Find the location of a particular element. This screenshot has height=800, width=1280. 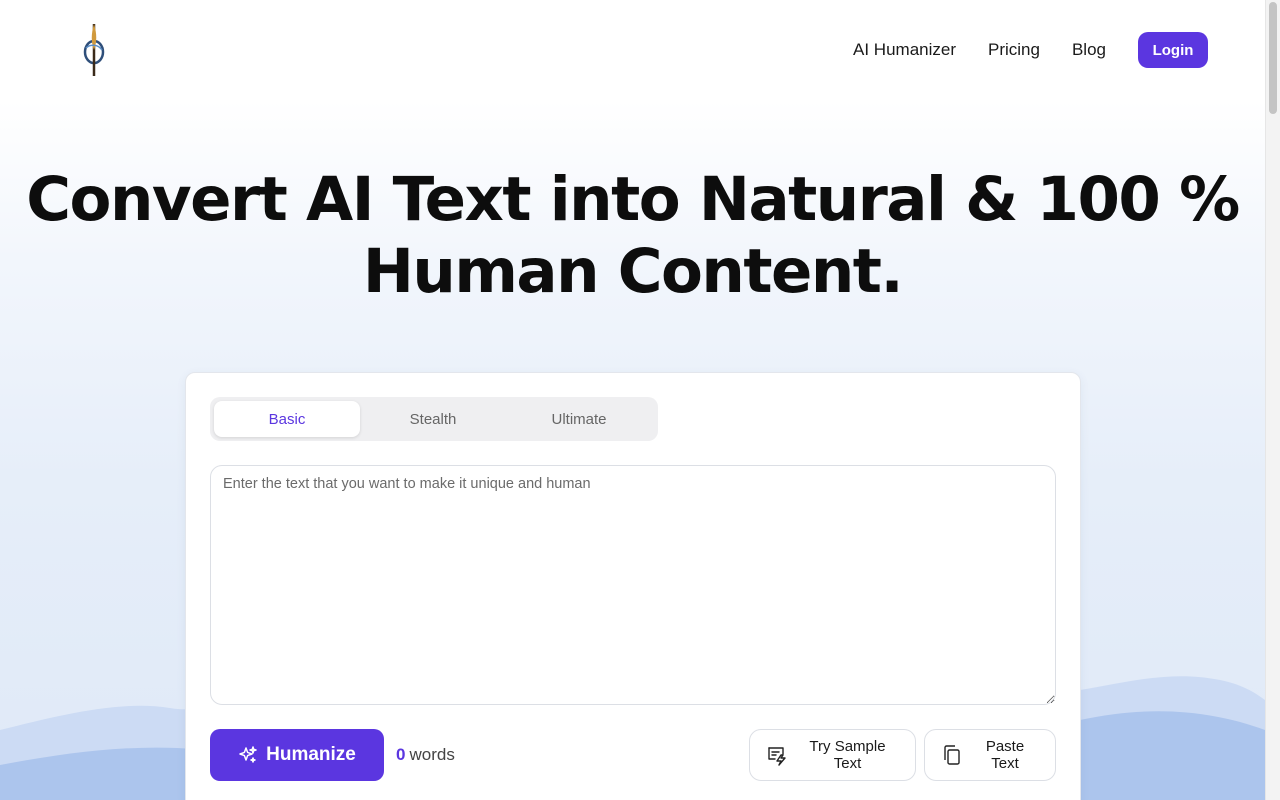

main-nav: AI Humanizer Pricing Blog Login is located at coordinates (1030, 50).